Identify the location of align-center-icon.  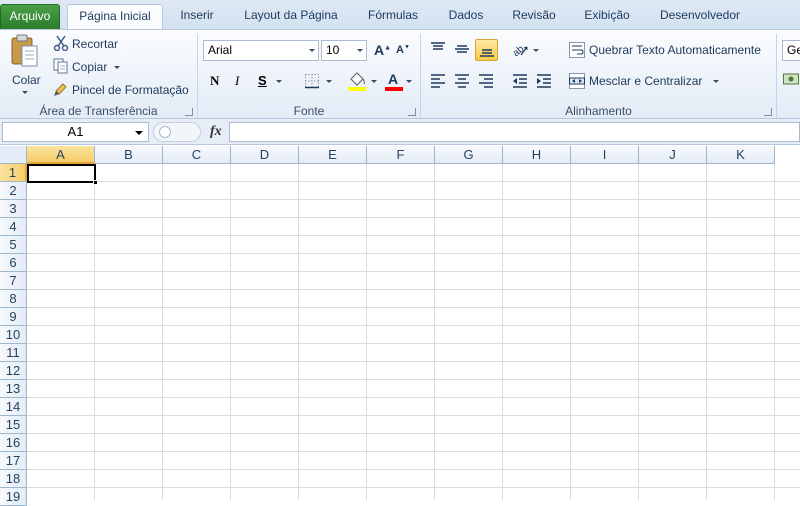
(462, 81).